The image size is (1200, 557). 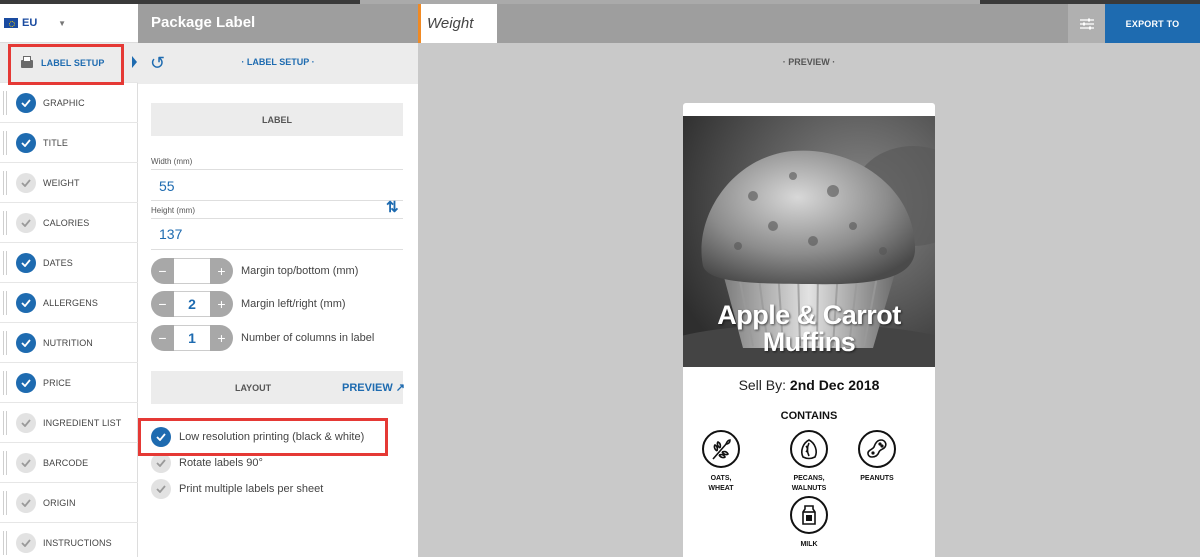 I want to click on sidebar-item-ingredient-list: INGREDIENT LIST, so click(x=69, y=423).